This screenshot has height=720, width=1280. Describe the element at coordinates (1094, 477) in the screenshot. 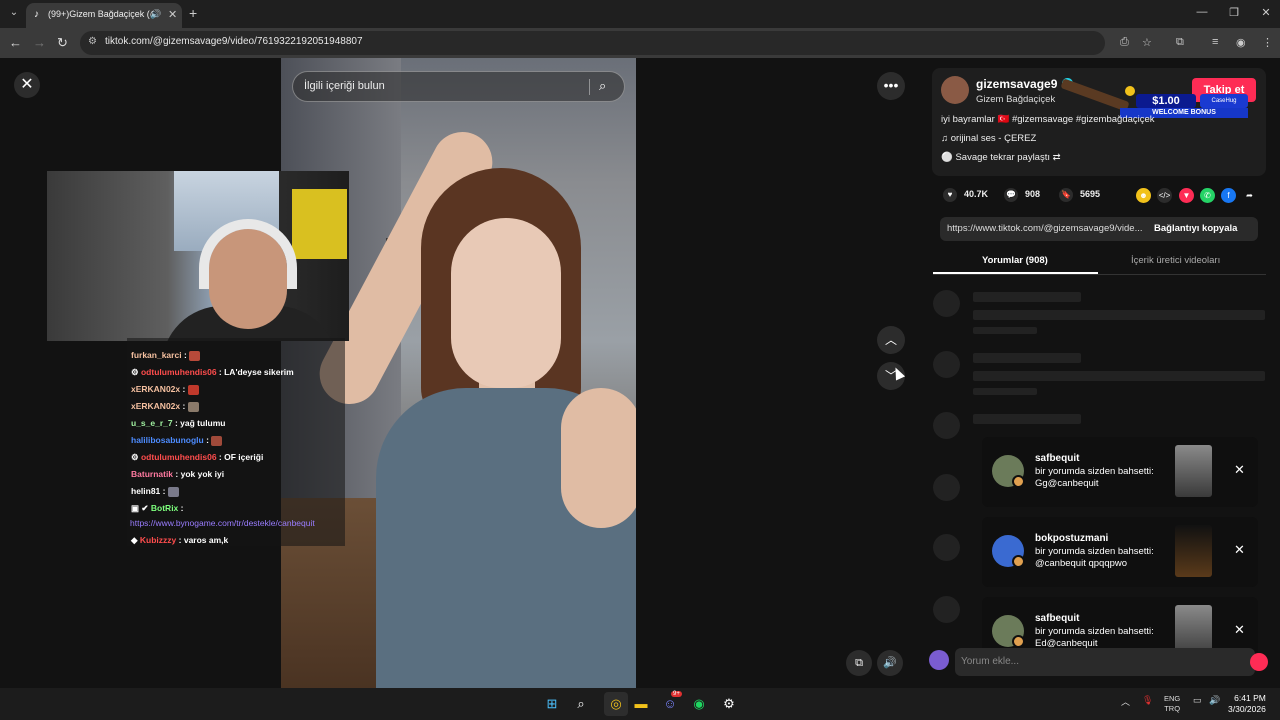

I see `notification-text: bir yorumda sizden bahsetti: Gg@canbequit` at that location.